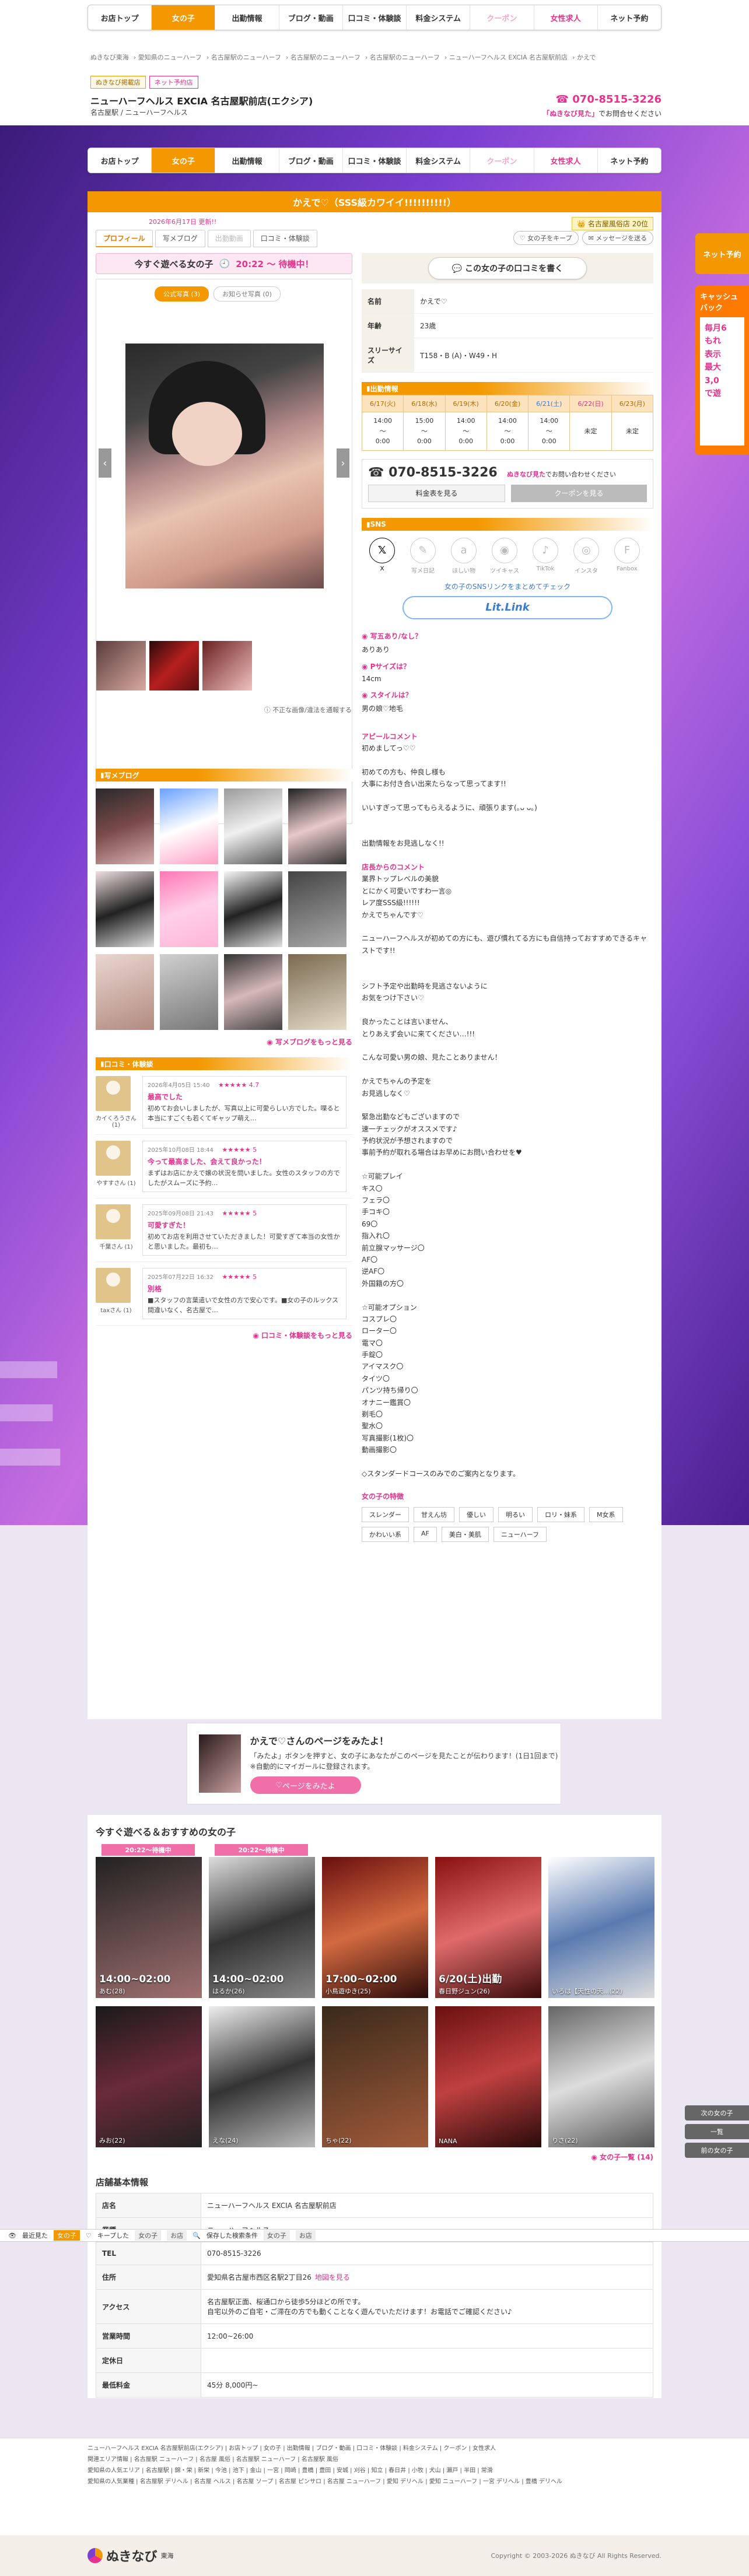 Image resolution: width=749 pixels, height=2576 pixels. I want to click on photo-tab-official: 公式写真 (3), so click(182, 294).